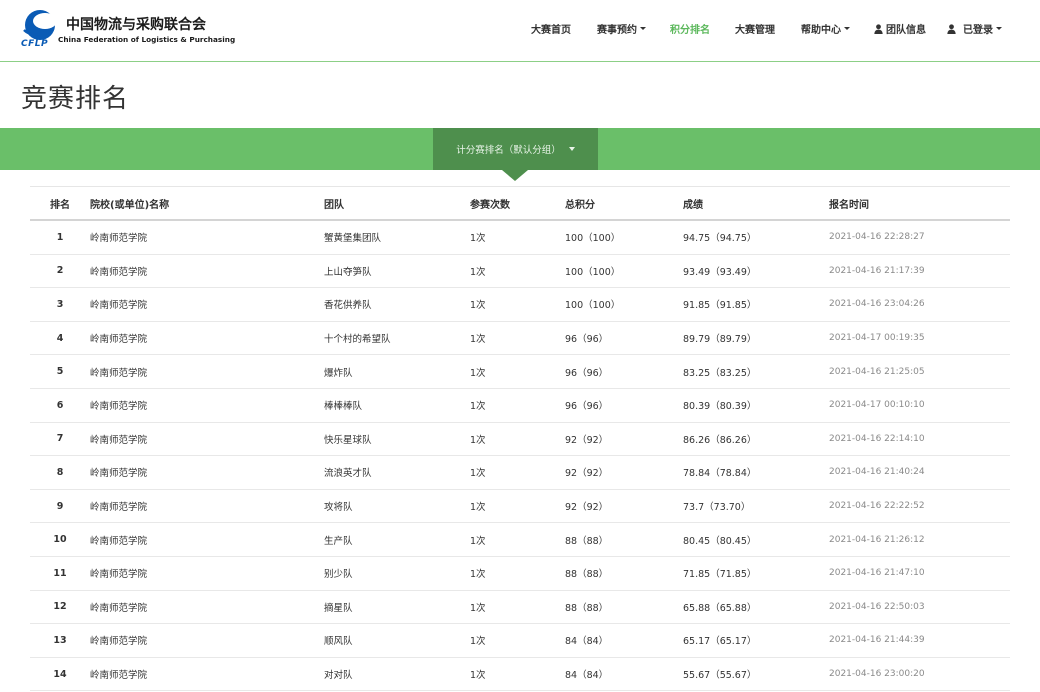  What do you see at coordinates (919, 304) in the screenshot?
I see `cell-signup-time: 2021-04-16 23:04:26` at bounding box center [919, 304].